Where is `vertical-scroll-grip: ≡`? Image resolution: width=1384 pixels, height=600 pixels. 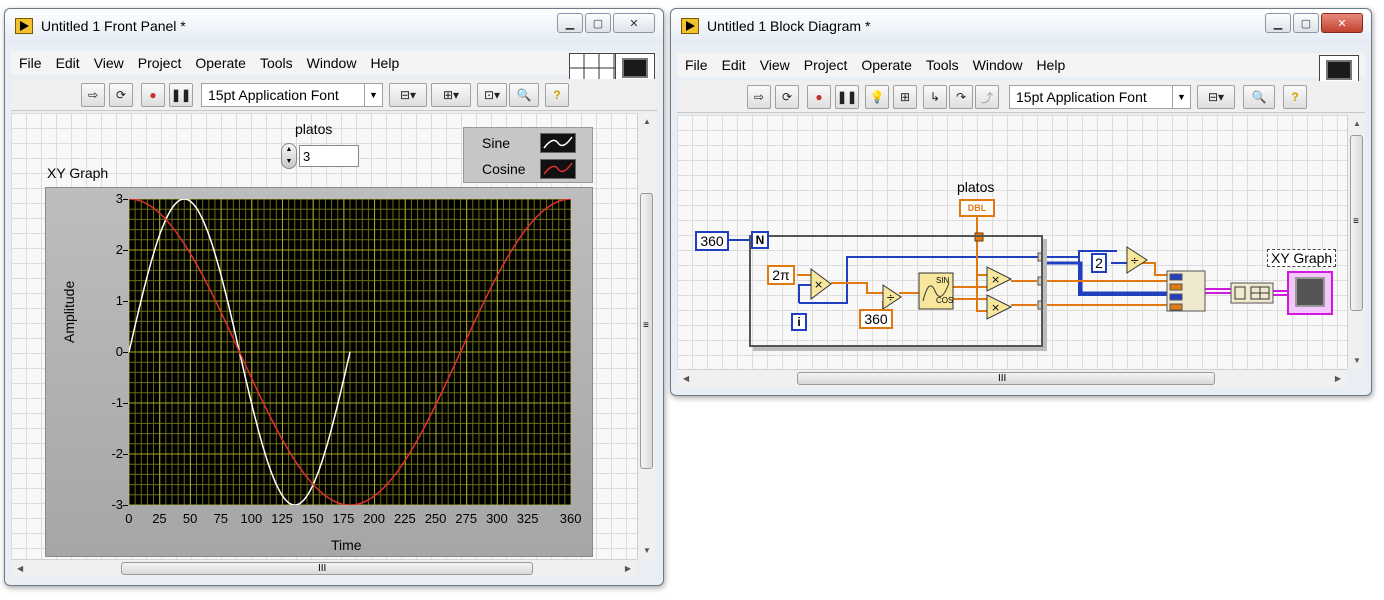 vertical-scroll-grip: ≡ is located at coordinates (646, 325).